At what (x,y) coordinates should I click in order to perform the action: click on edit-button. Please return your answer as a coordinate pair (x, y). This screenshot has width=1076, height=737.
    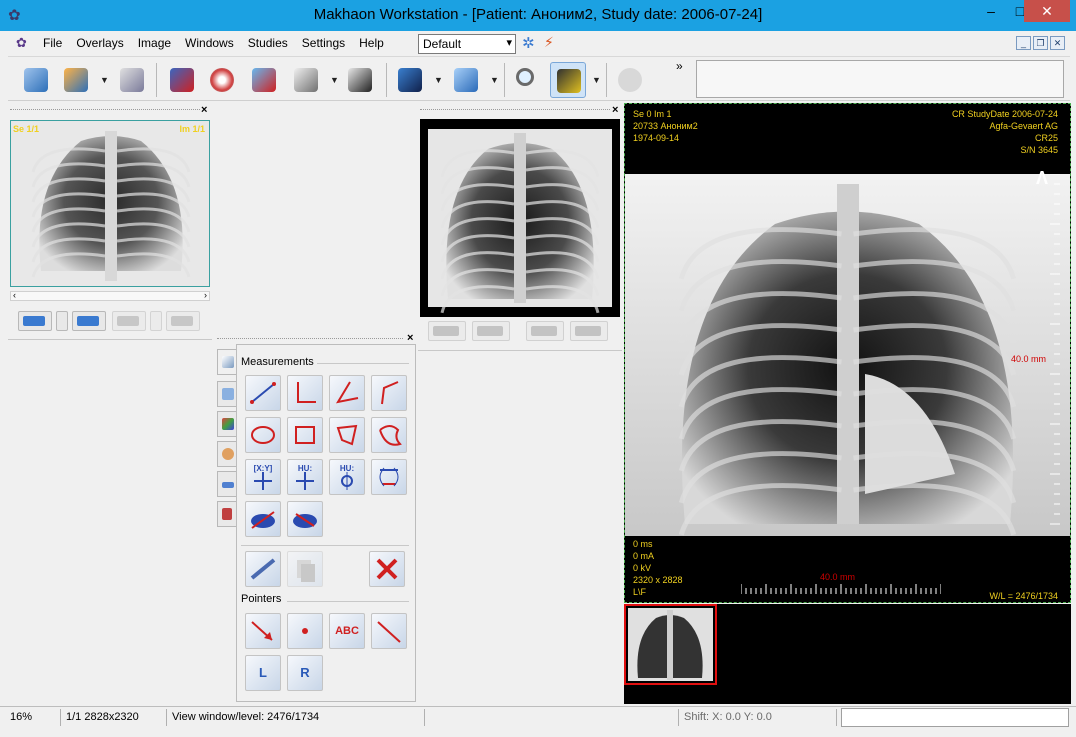
    Looking at the image, I should click on (132, 80).